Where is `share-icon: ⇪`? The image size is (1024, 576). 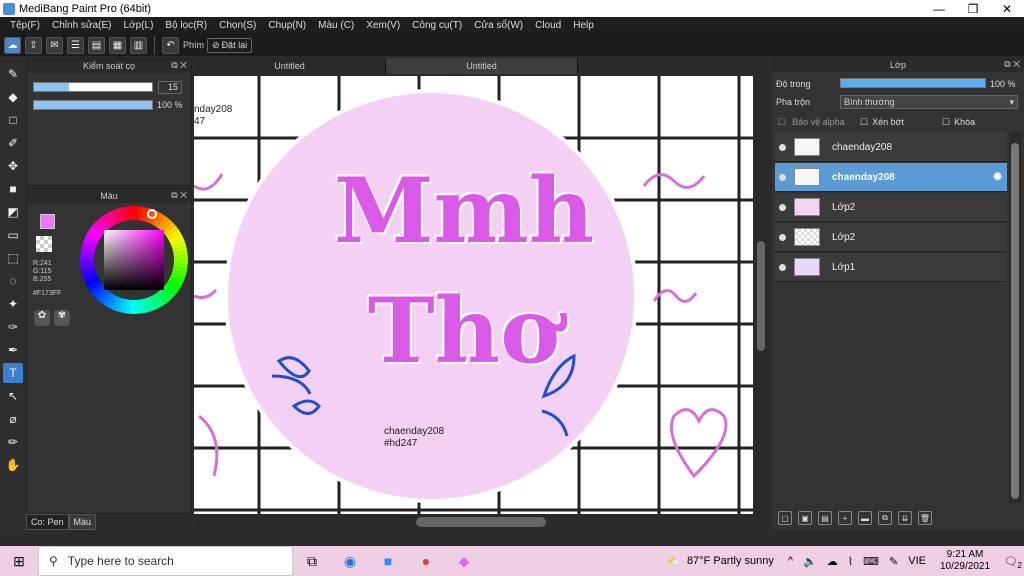 share-icon: ⇪ is located at coordinates (33, 45).